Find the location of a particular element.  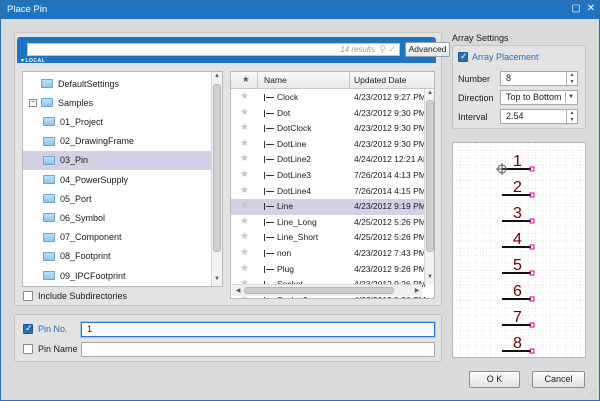

updated-date-column-header: Updated Date is located at coordinates (380, 80).